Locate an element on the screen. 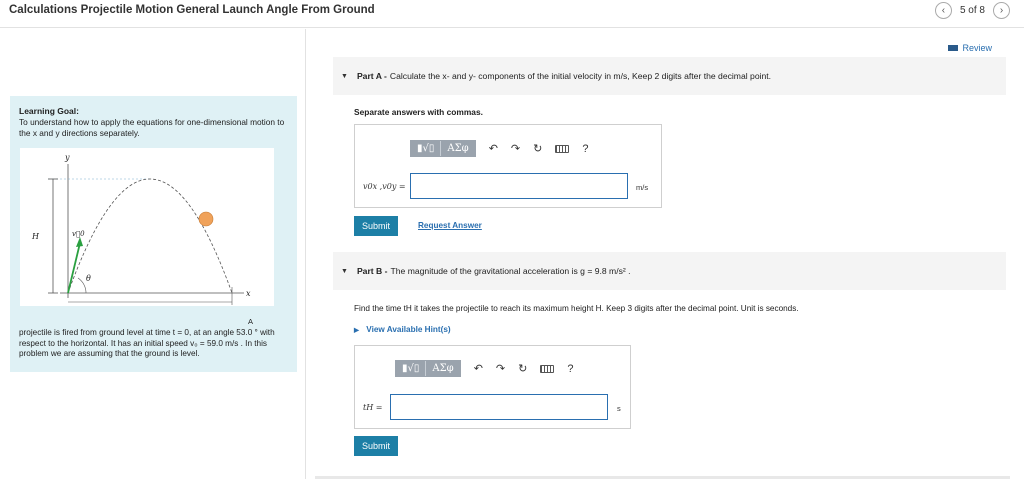 The width and height of the screenshot is (1024, 479). view-hints-label: View Available Hint(s) is located at coordinates (408, 329).